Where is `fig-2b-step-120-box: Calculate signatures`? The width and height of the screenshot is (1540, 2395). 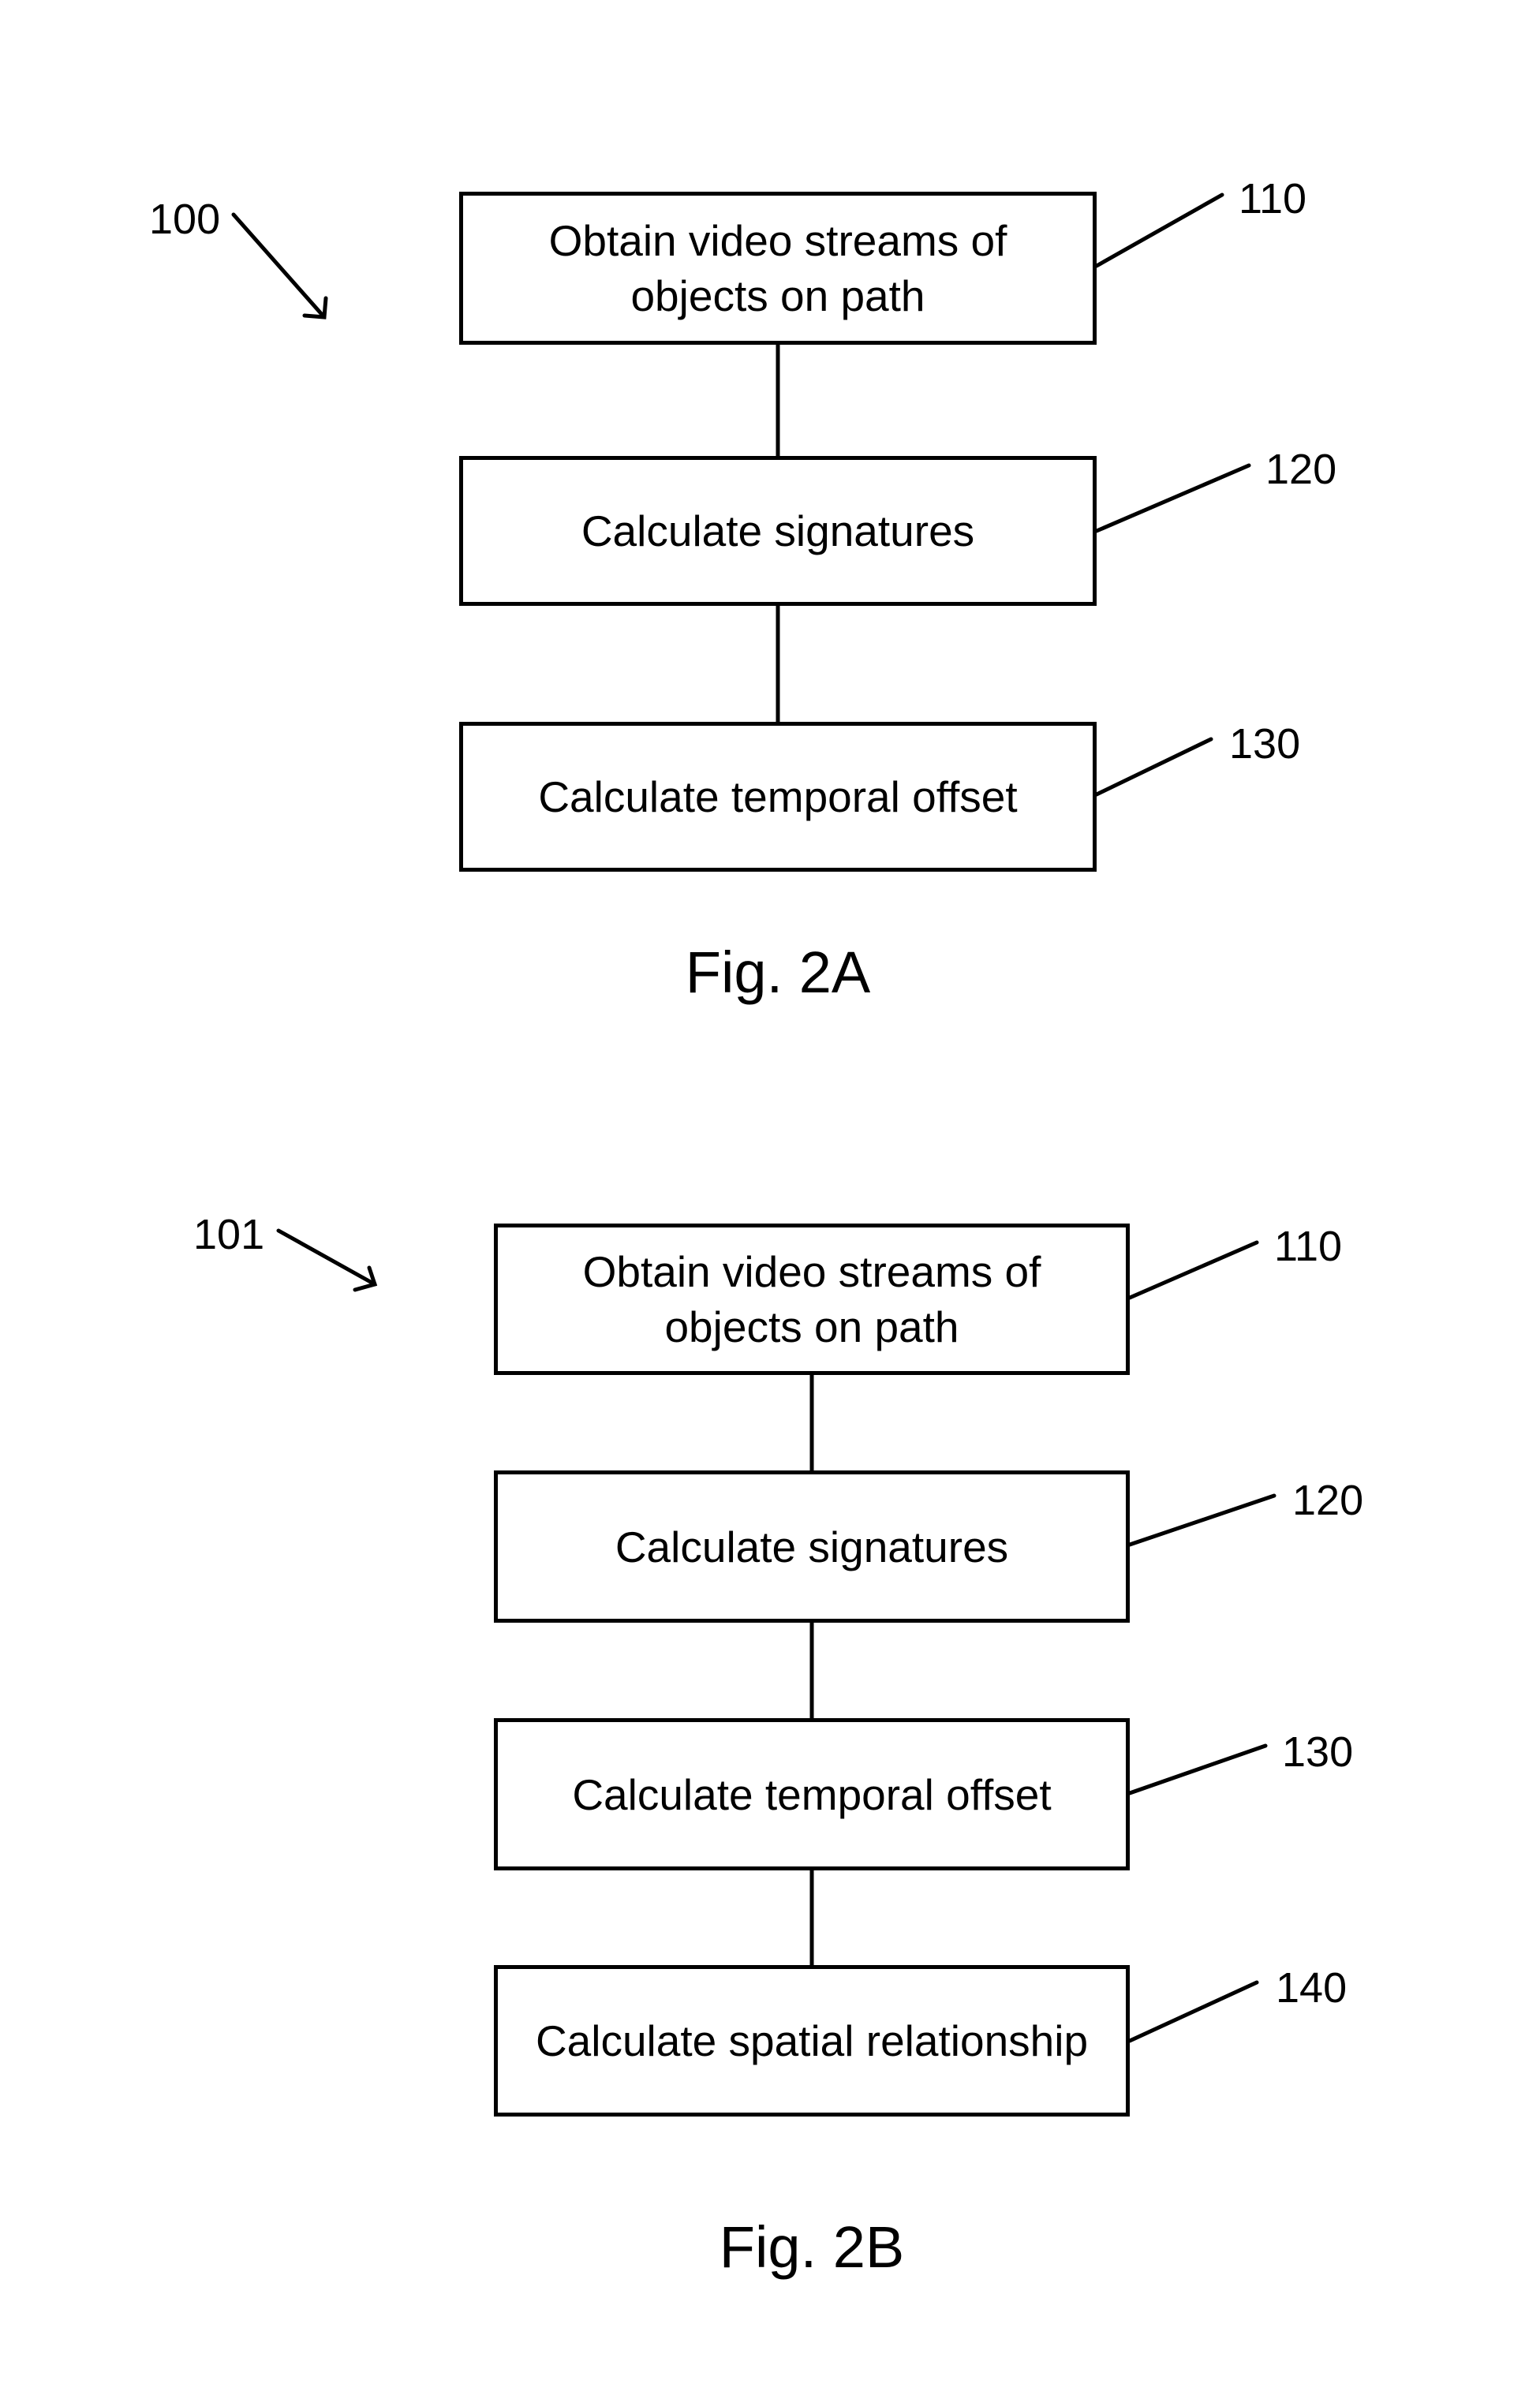
fig-2b-step-120-box: Calculate signatures is located at coordinates (812, 1546).